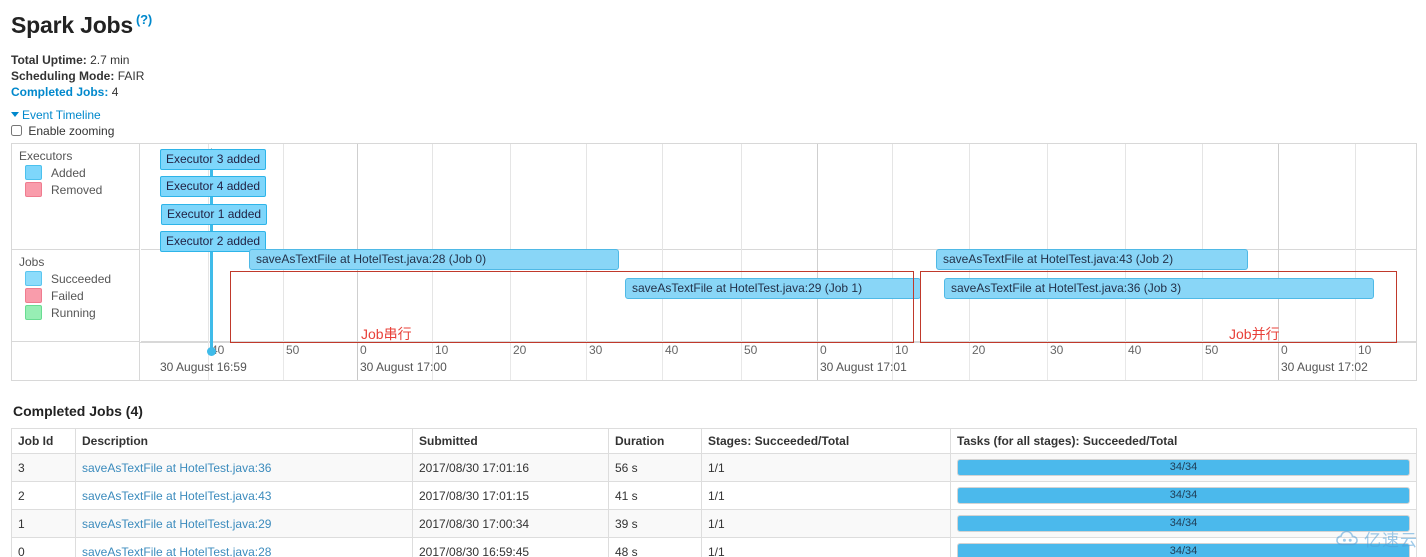 The height and width of the screenshot is (557, 1426). I want to click on legend-item-succeeded: Succeeded, so click(82, 278).